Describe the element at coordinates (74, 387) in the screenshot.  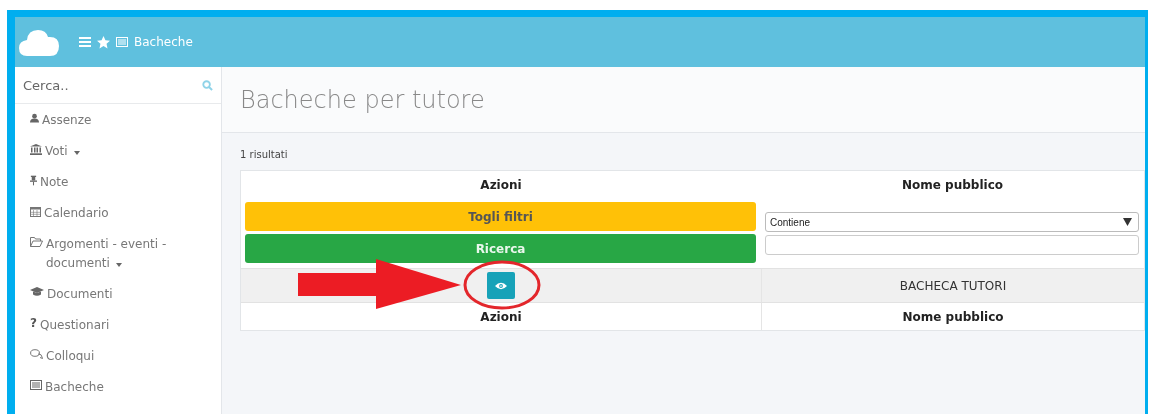
I see `menu-label: Bacheche` at that location.